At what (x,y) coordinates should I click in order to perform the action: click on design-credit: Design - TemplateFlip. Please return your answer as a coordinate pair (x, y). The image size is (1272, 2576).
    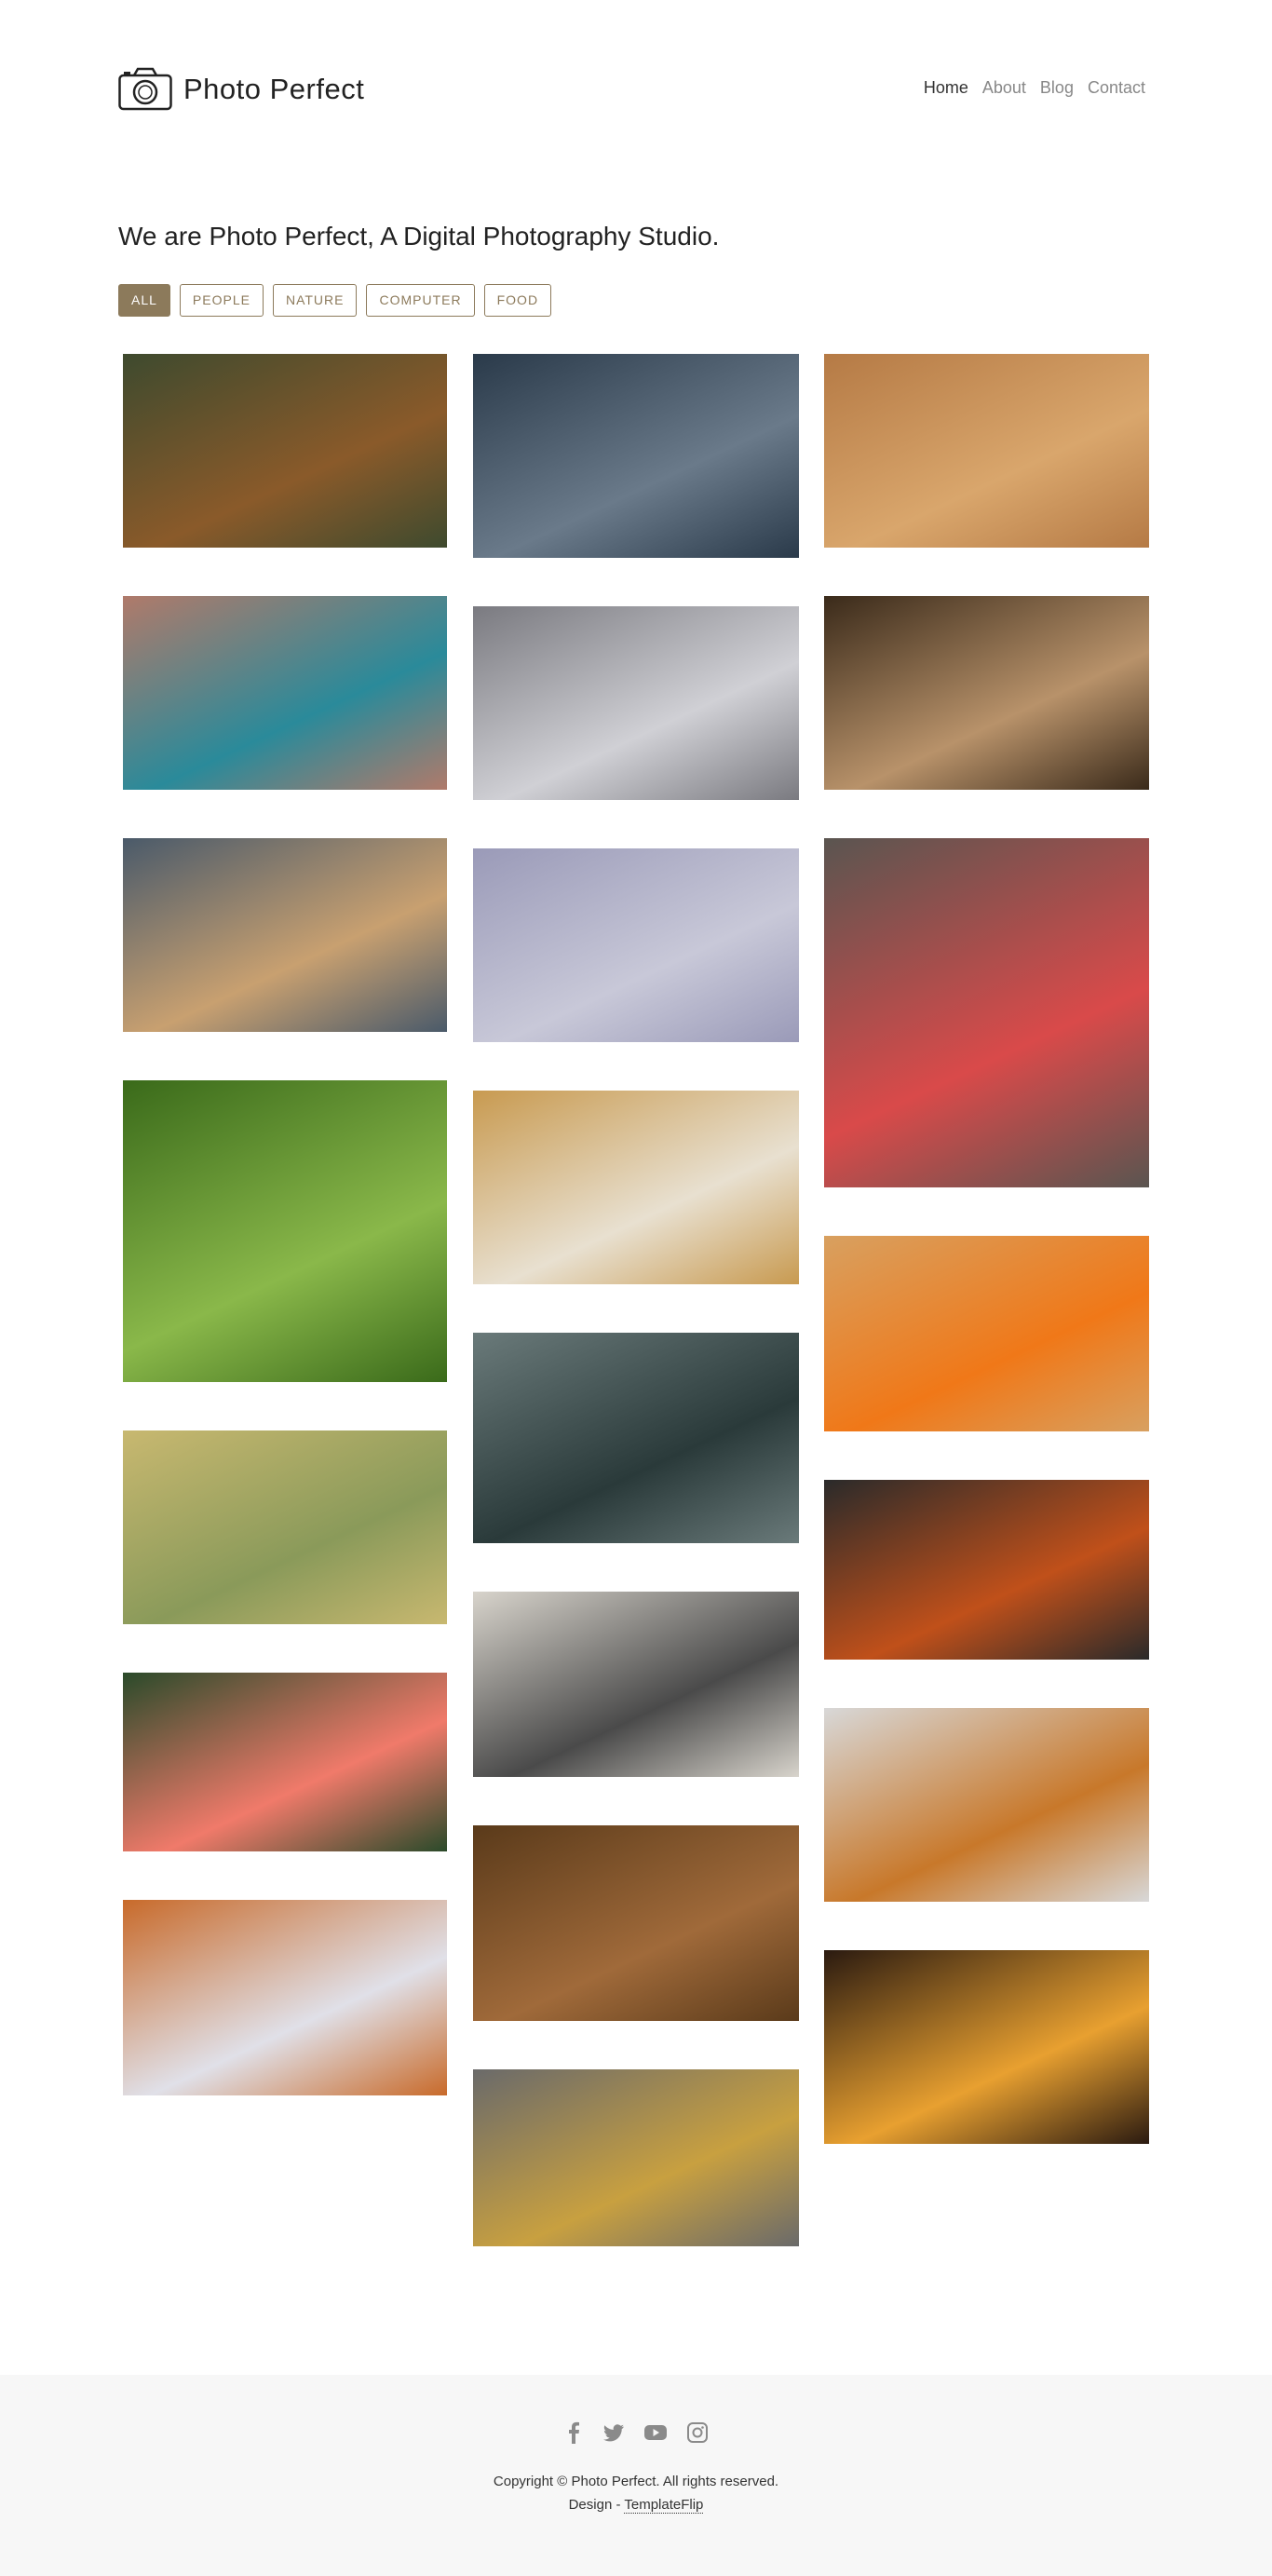
    Looking at the image, I should click on (636, 2505).